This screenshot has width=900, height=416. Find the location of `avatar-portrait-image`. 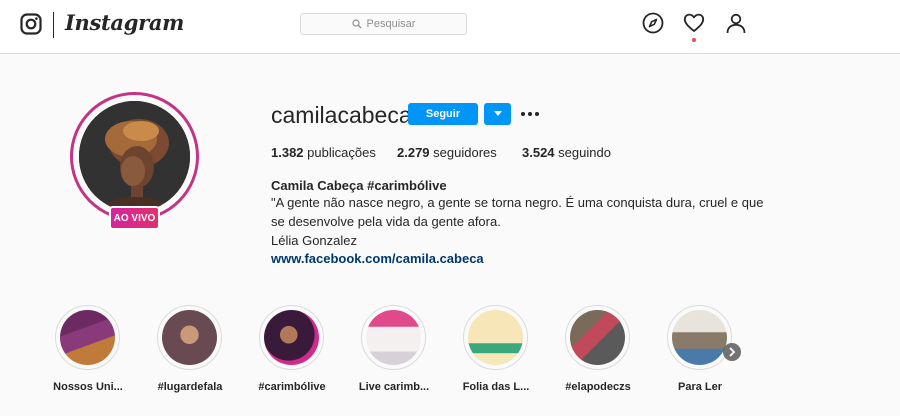

avatar-portrait-image is located at coordinates (134, 156).